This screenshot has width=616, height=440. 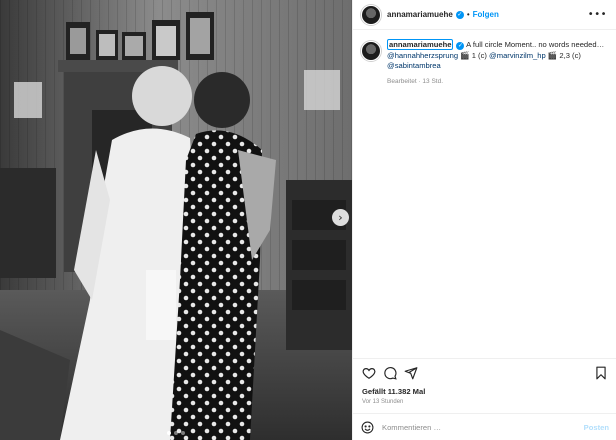 I want to click on mention-link: @sabintambrea, so click(x=414, y=65).